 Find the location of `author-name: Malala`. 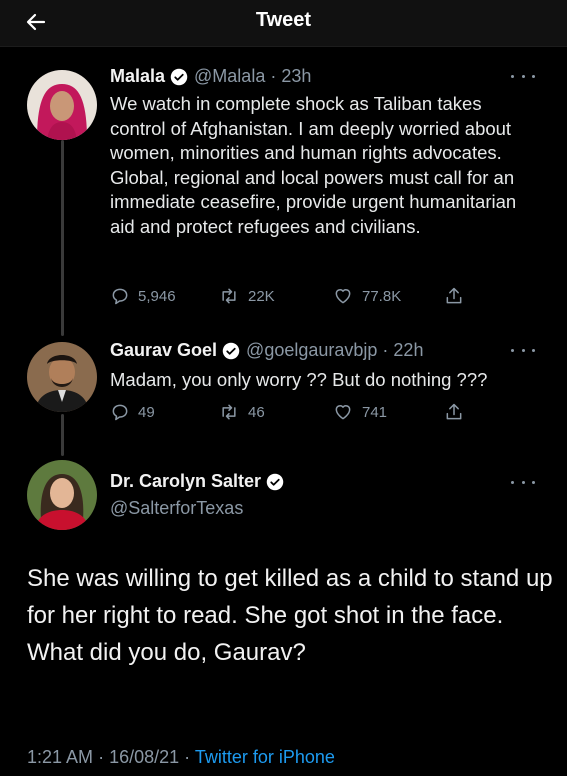

author-name: Malala is located at coordinates (137, 76).